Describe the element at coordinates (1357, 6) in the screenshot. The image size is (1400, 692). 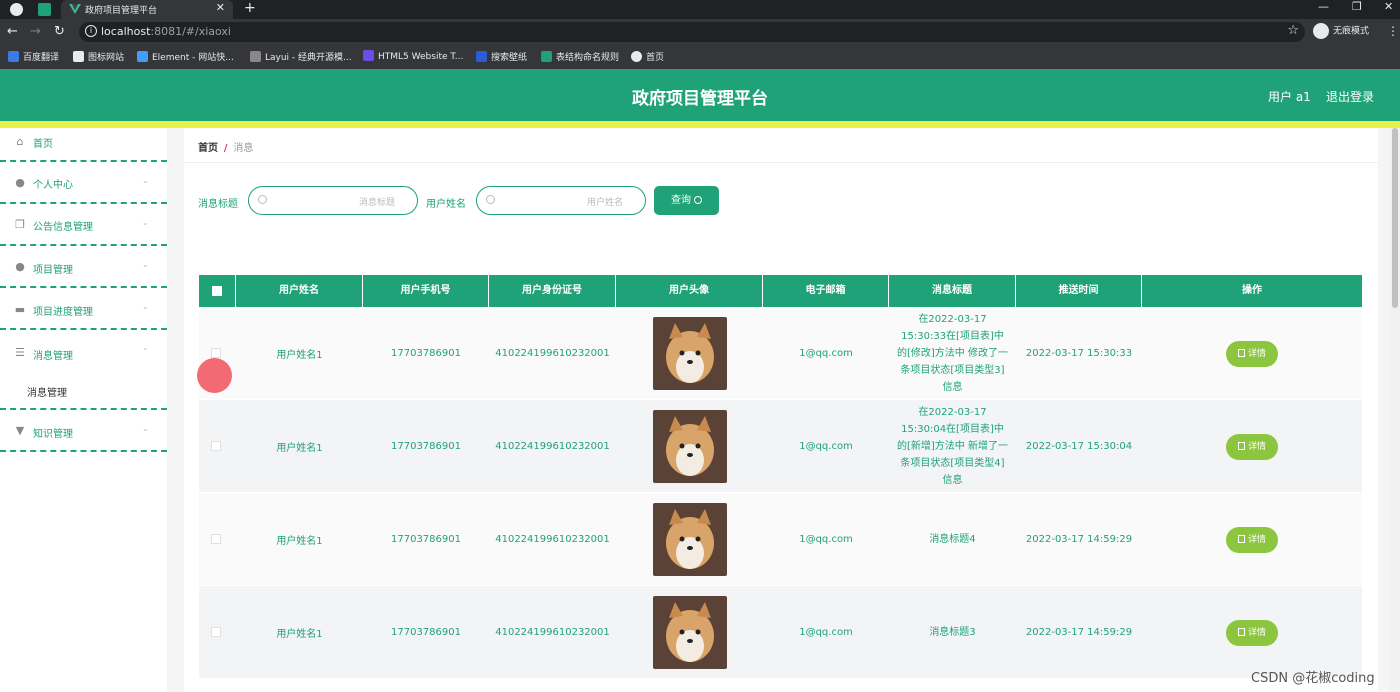
I see `restore-icon: ❐` at that location.